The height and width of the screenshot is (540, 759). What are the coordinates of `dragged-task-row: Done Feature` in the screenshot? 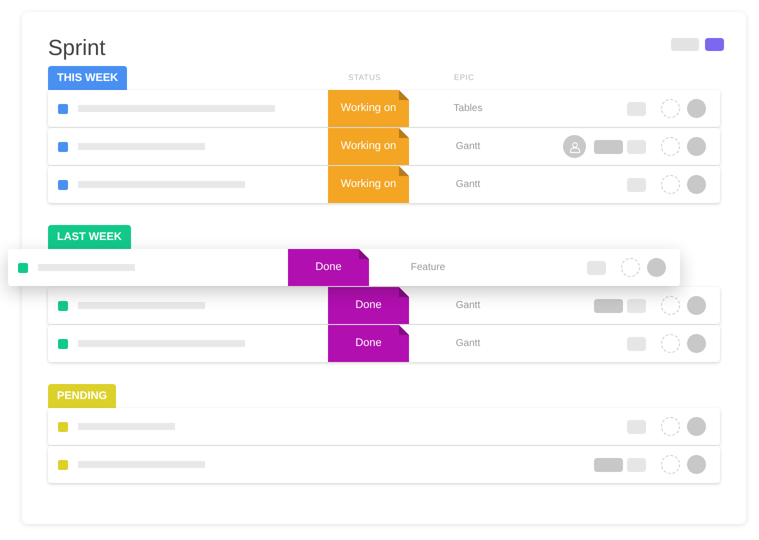 It's located at (344, 267).